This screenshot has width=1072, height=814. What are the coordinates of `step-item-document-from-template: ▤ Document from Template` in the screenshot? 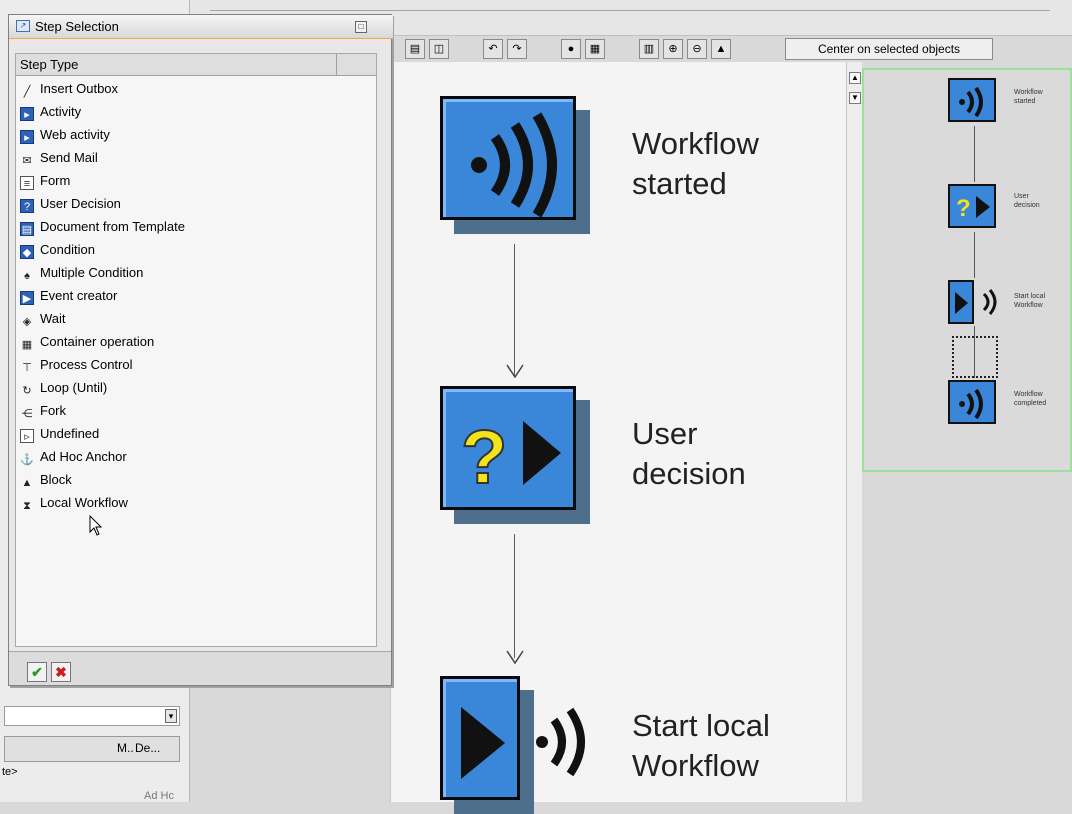 It's located at (185, 227).